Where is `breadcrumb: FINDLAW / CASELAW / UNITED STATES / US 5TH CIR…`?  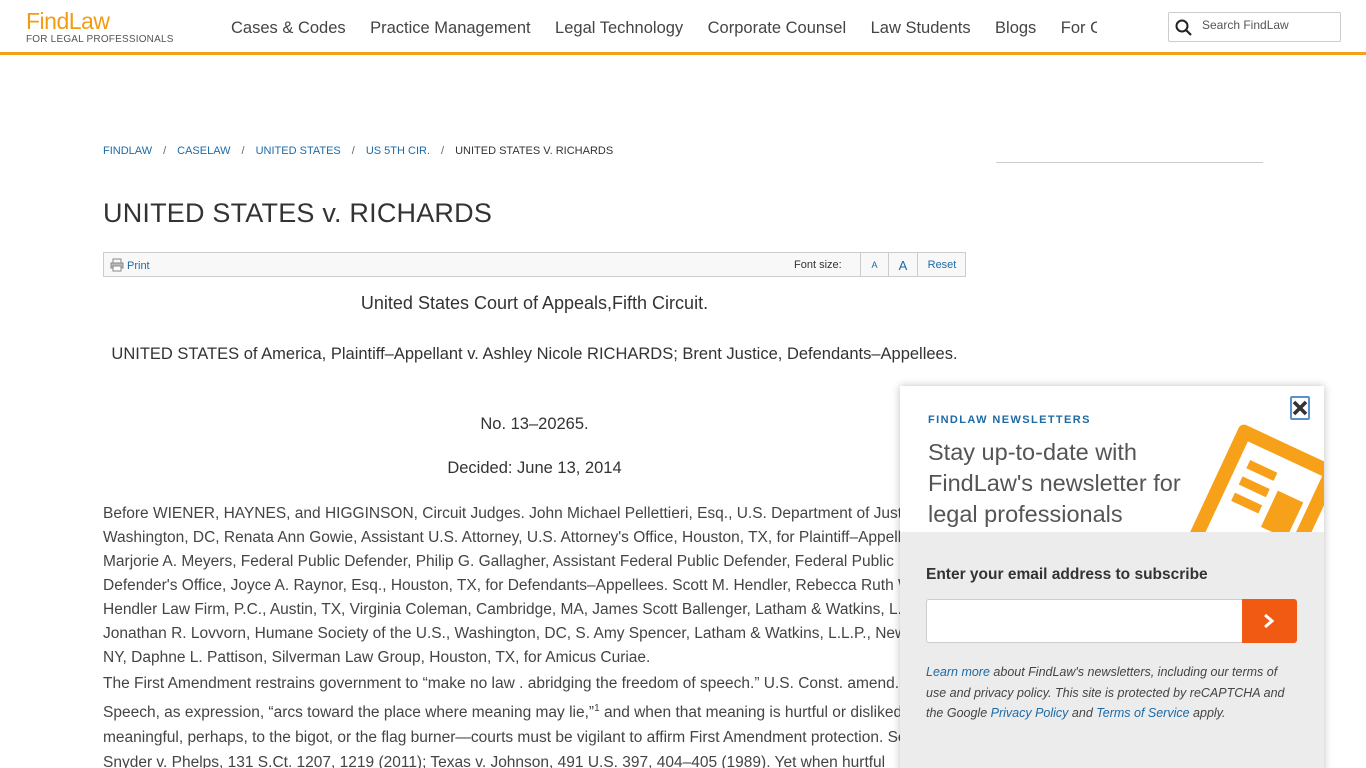 breadcrumb: FINDLAW / CASELAW / UNITED STATES / US 5TH CIR… is located at coordinates (358, 151).